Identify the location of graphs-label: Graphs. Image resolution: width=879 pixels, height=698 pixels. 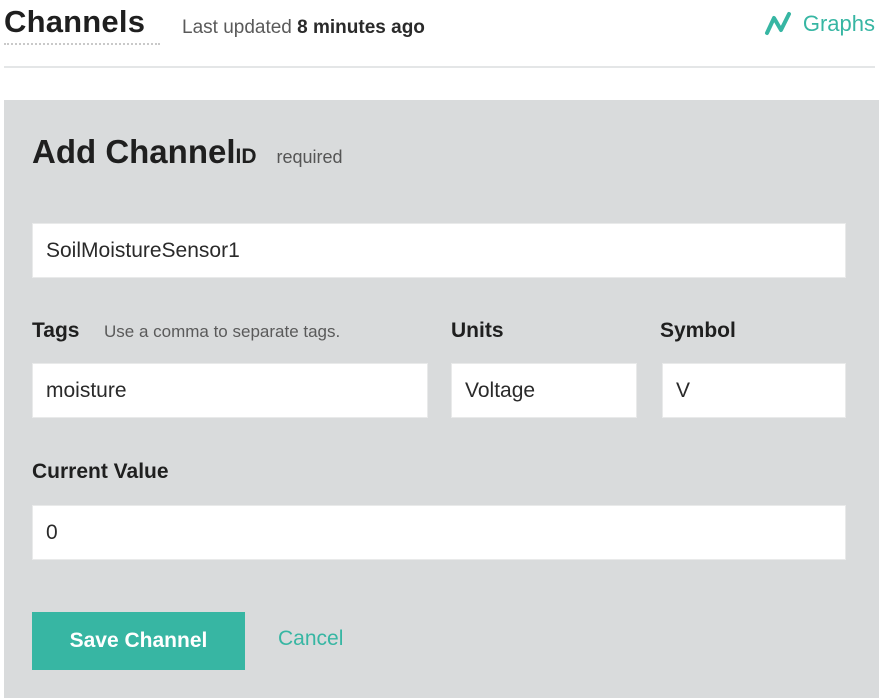
(838, 23).